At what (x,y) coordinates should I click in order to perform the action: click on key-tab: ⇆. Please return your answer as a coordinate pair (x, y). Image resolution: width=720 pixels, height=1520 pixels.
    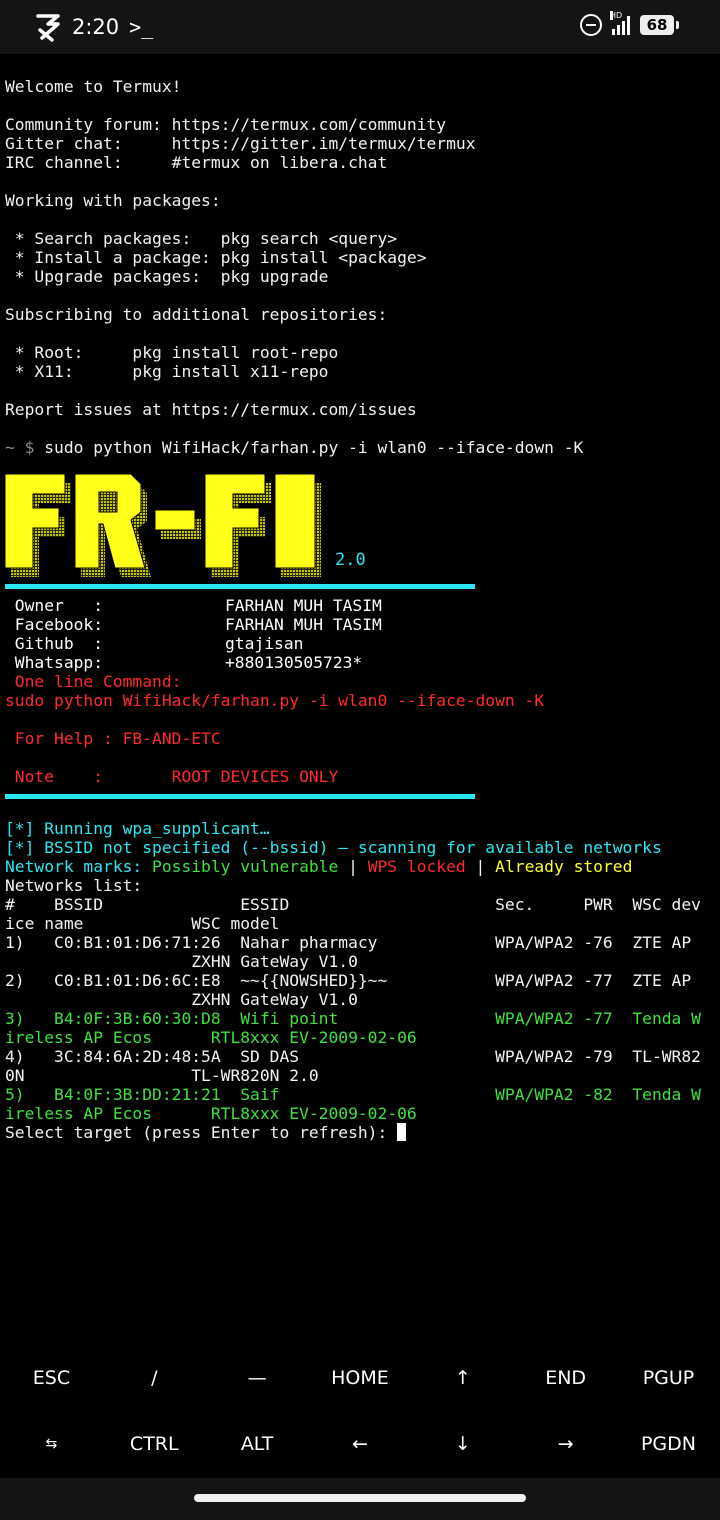
    Looking at the image, I should click on (51, 1444).